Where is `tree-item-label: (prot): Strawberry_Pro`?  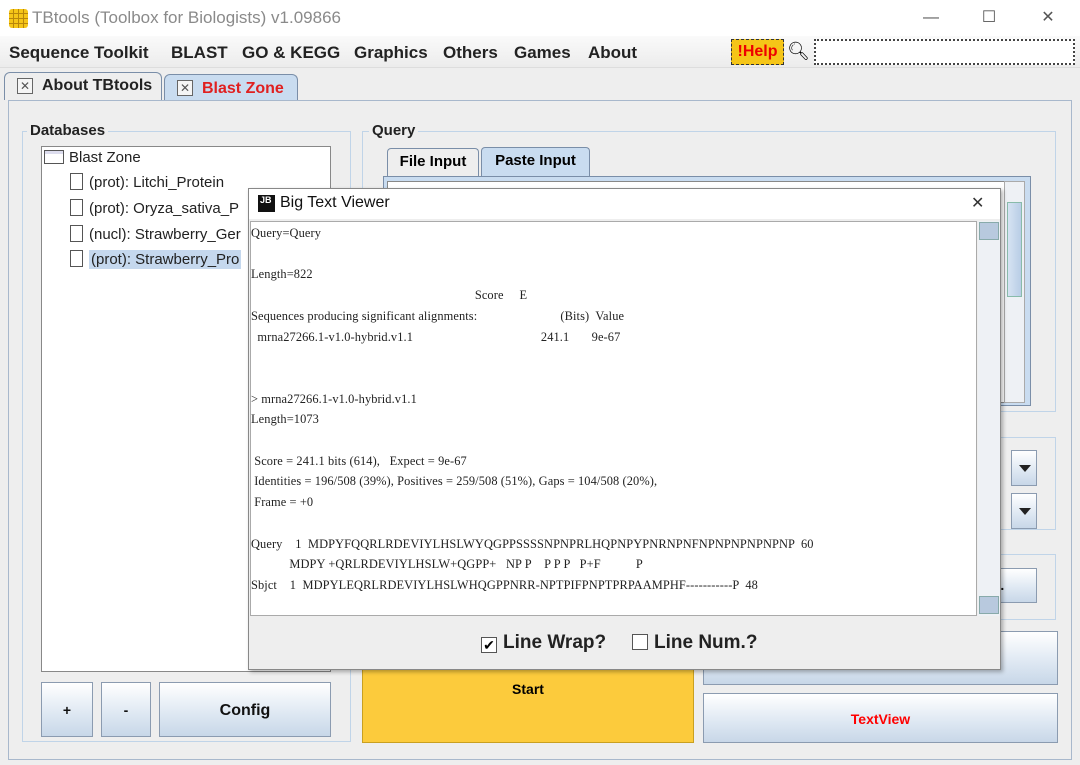 tree-item-label: (prot): Strawberry_Pro is located at coordinates (165, 259).